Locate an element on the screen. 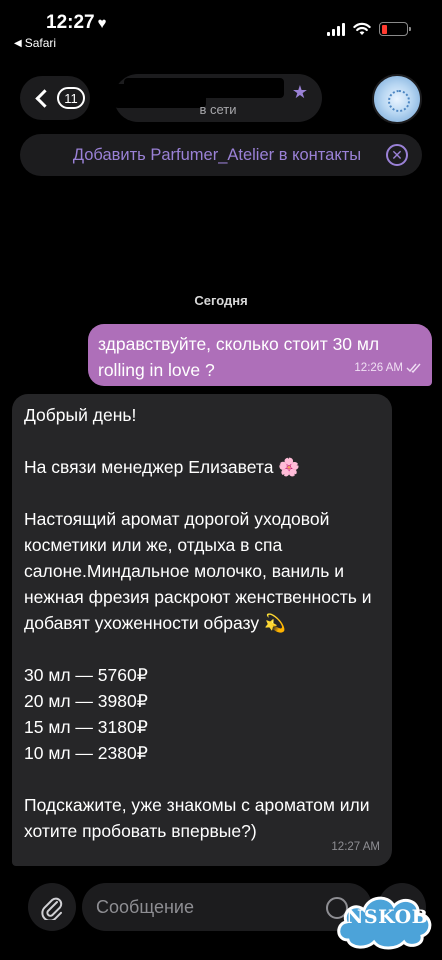 The height and width of the screenshot is (960, 442). watermark-logo: NSKOB is located at coordinates (386, 920).